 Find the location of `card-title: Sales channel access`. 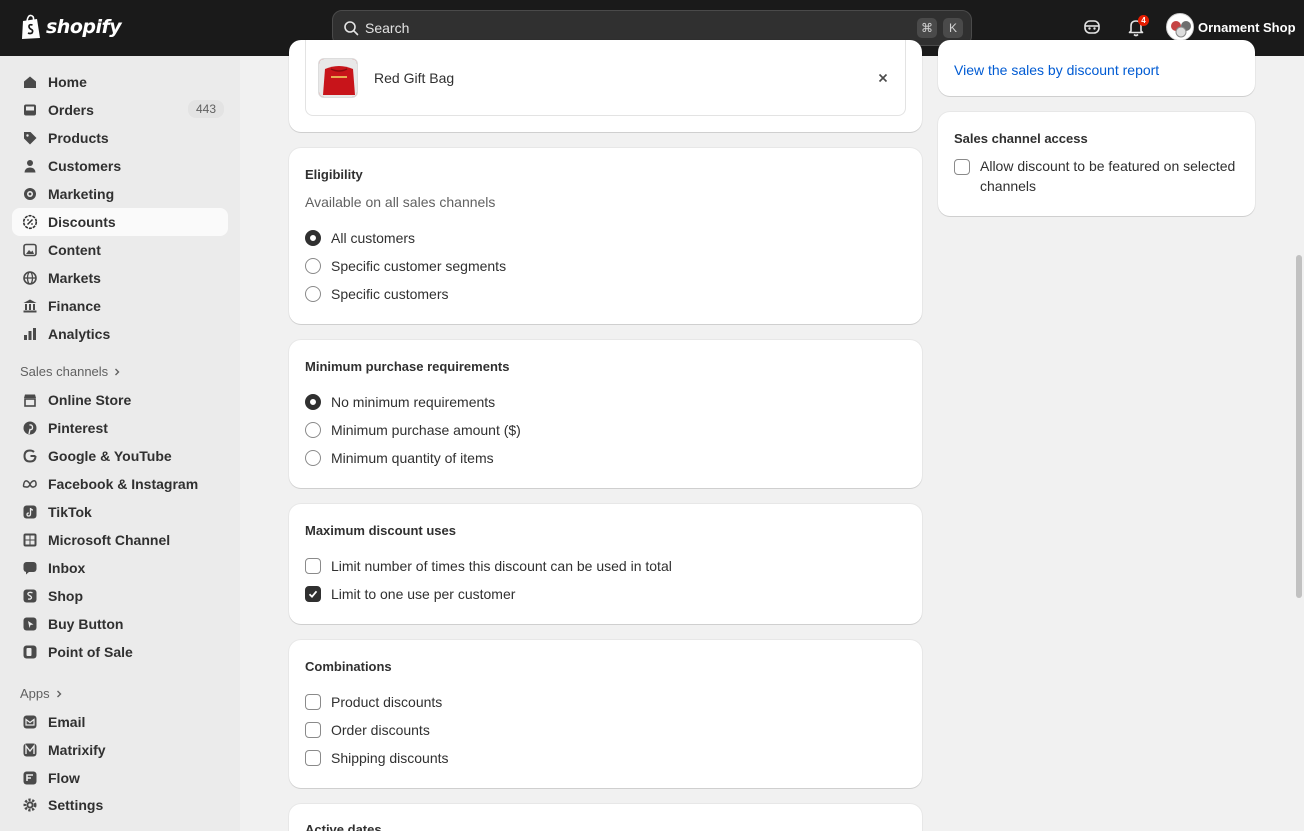

card-title: Sales channel access is located at coordinates (1021, 138).